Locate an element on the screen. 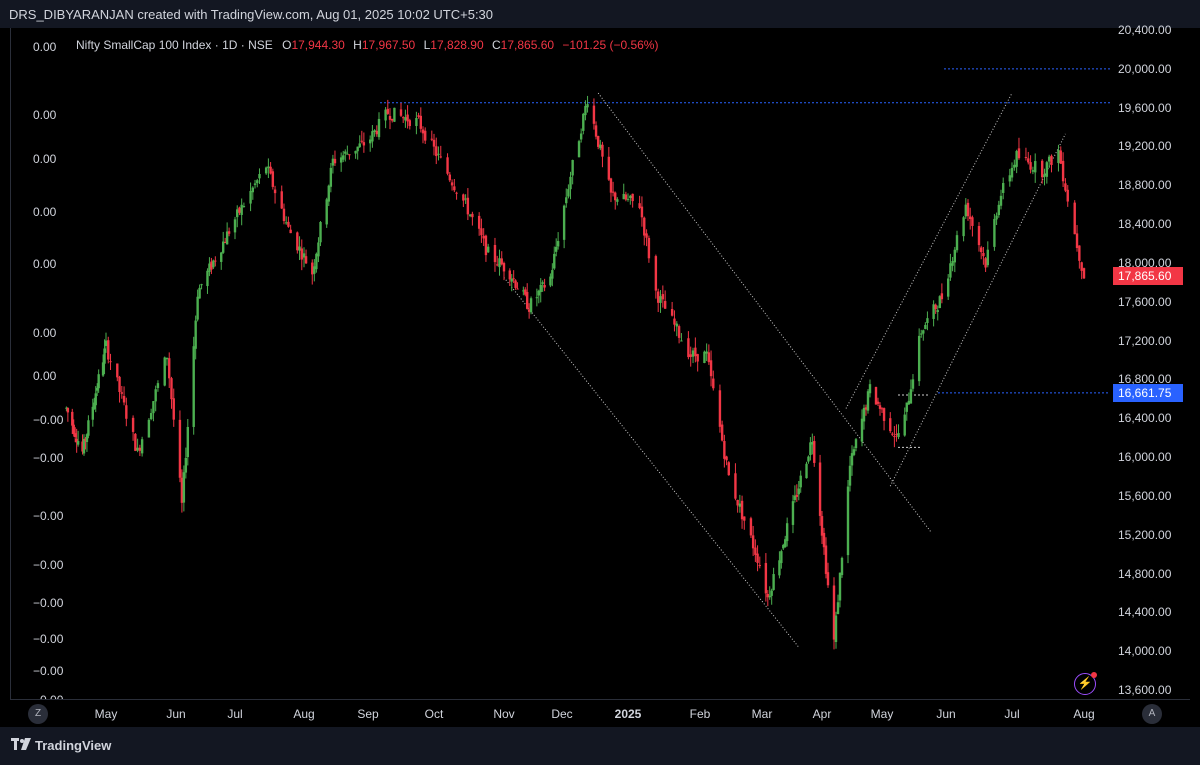  price-axis-tick: 16,000.00 is located at coordinates (1145, 457).